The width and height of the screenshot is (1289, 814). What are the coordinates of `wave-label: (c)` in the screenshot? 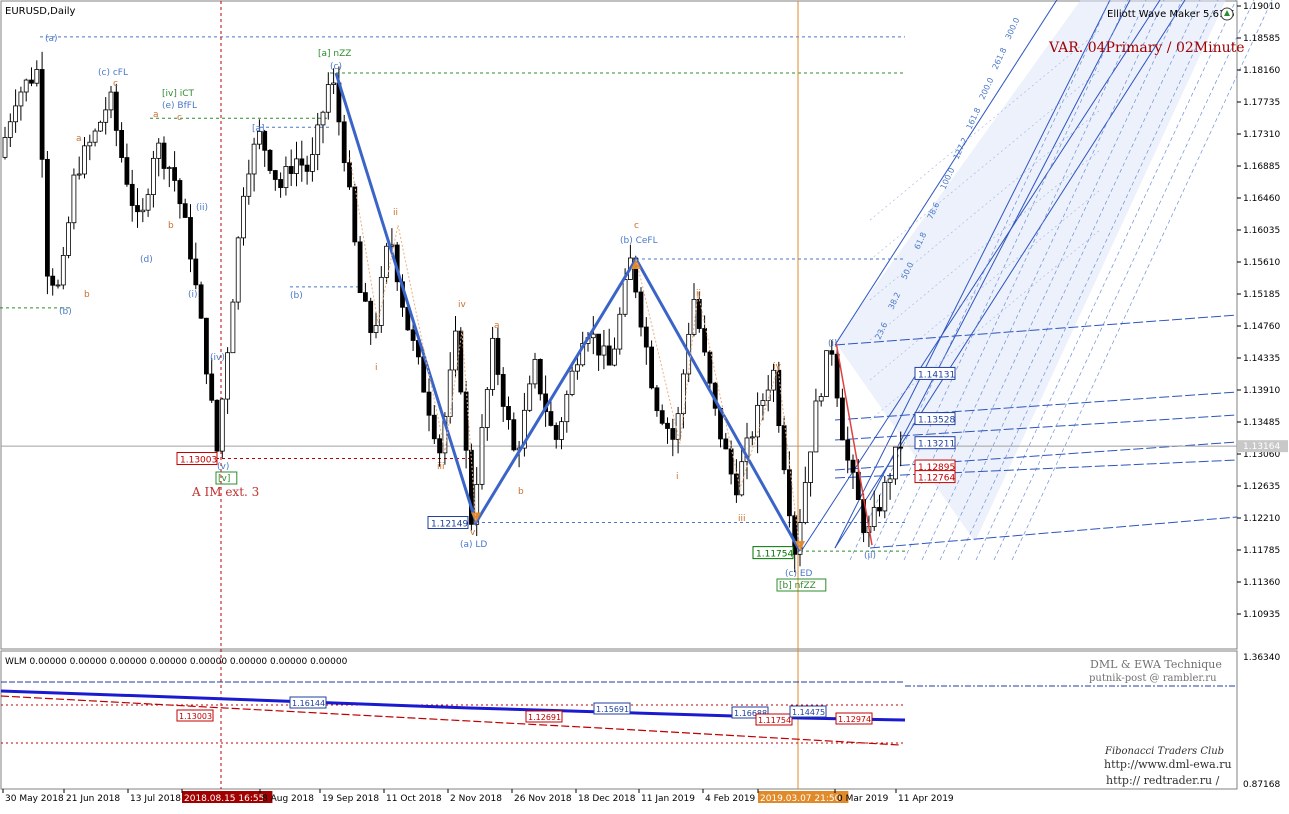 It's located at (336, 67).